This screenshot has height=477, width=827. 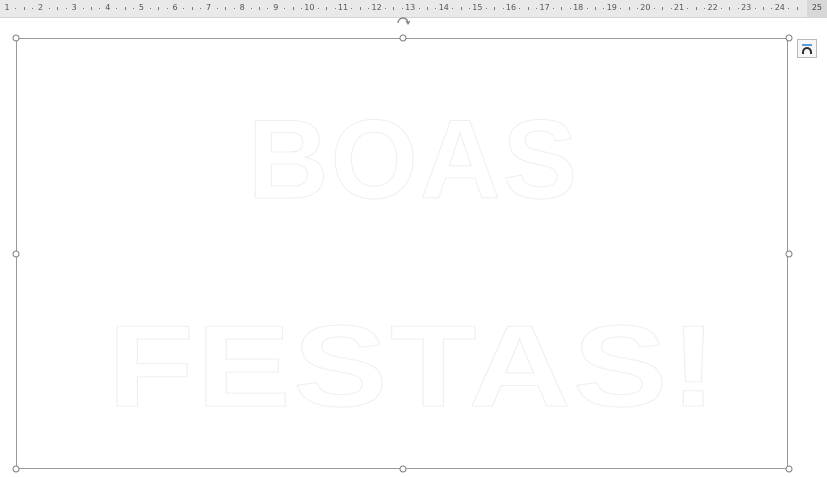 What do you see at coordinates (16, 469) in the screenshot?
I see `resize-handle-bottom-left` at bounding box center [16, 469].